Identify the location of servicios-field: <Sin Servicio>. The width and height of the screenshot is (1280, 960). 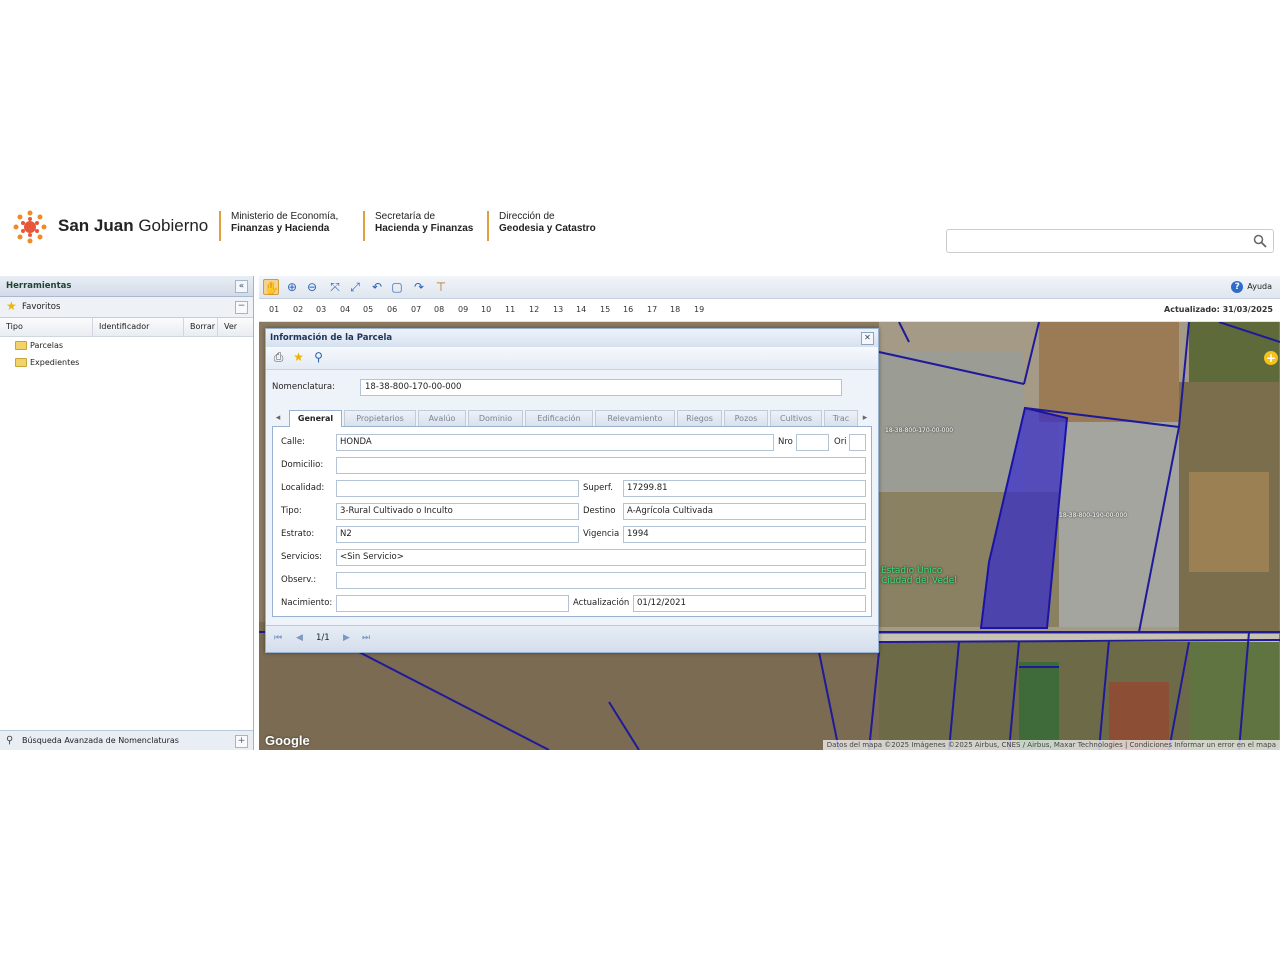
(601, 557).